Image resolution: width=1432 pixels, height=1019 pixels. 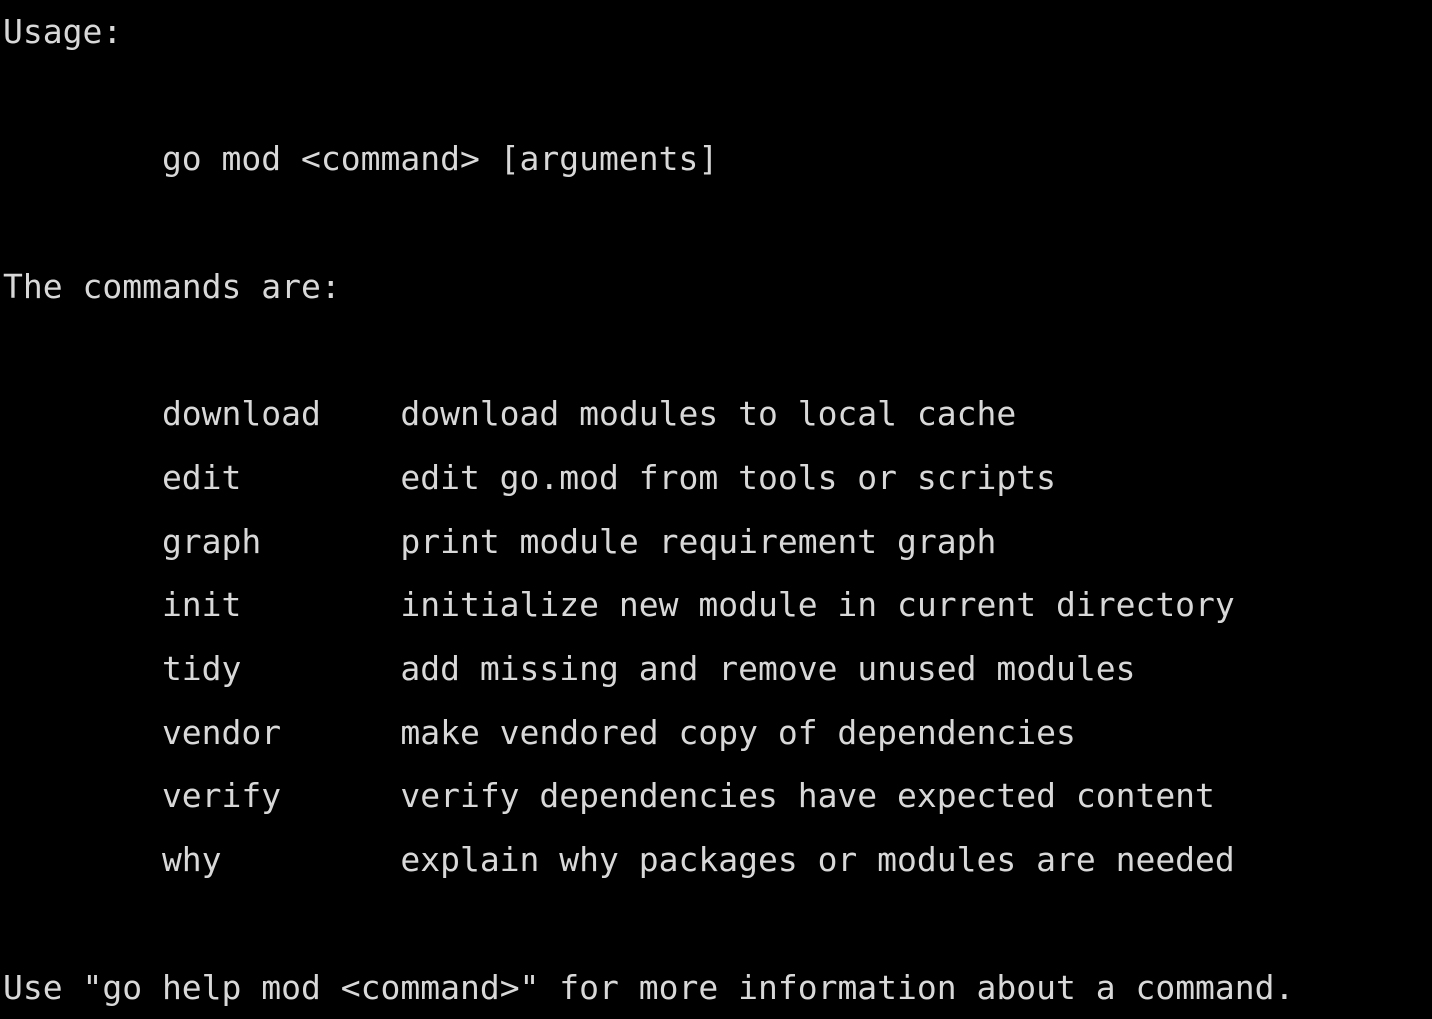 What do you see at coordinates (281, 605) in the screenshot?
I see `command-name-init: init` at bounding box center [281, 605].